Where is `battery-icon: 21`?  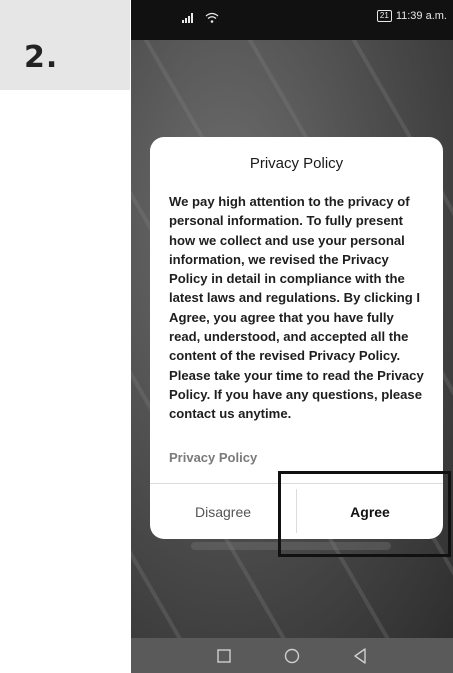
battery-icon: 21 is located at coordinates (384, 16).